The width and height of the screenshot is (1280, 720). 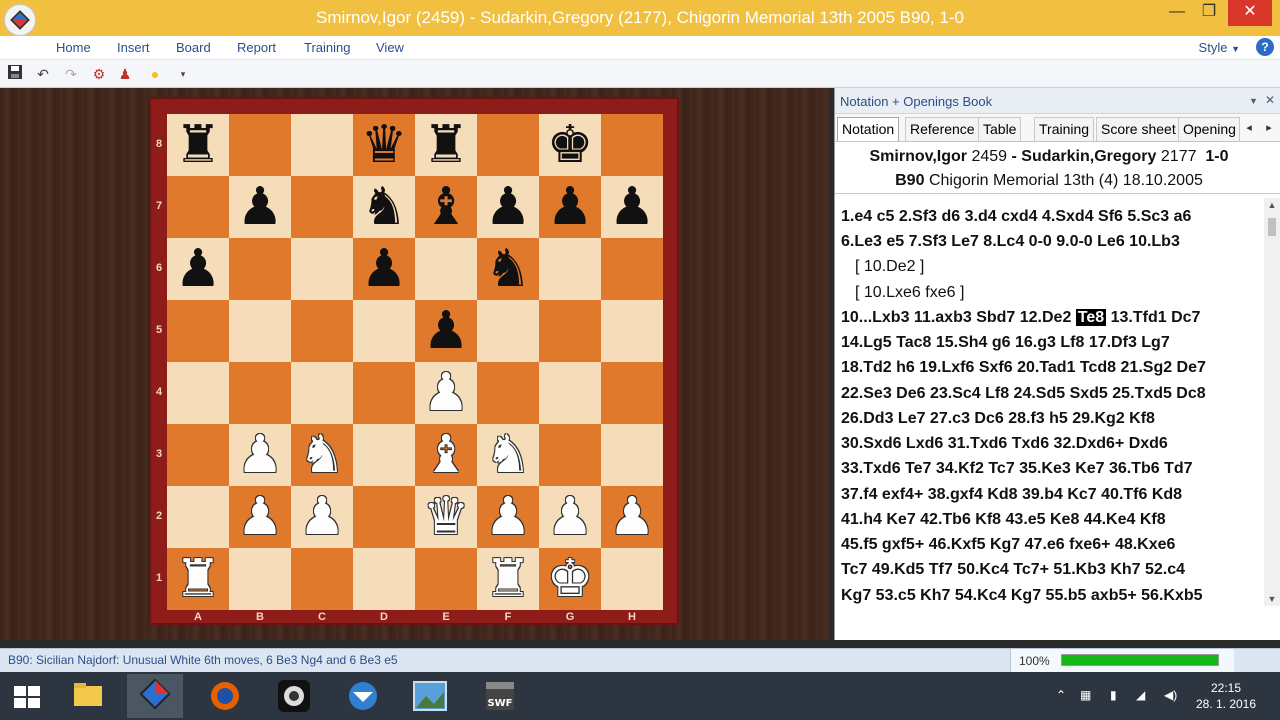 What do you see at coordinates (508, 145) in the screenshot?
I see `square-f8` at bounding box center [508, 145].